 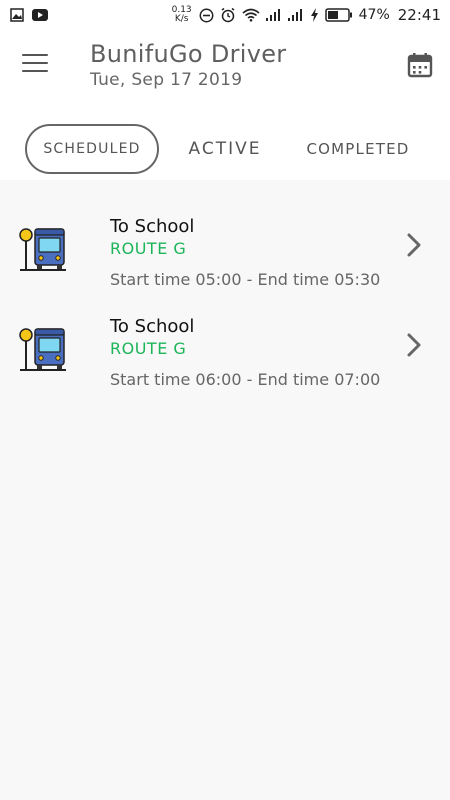 I want to click on signal-sim2-icon, so click(x=295, y=15).